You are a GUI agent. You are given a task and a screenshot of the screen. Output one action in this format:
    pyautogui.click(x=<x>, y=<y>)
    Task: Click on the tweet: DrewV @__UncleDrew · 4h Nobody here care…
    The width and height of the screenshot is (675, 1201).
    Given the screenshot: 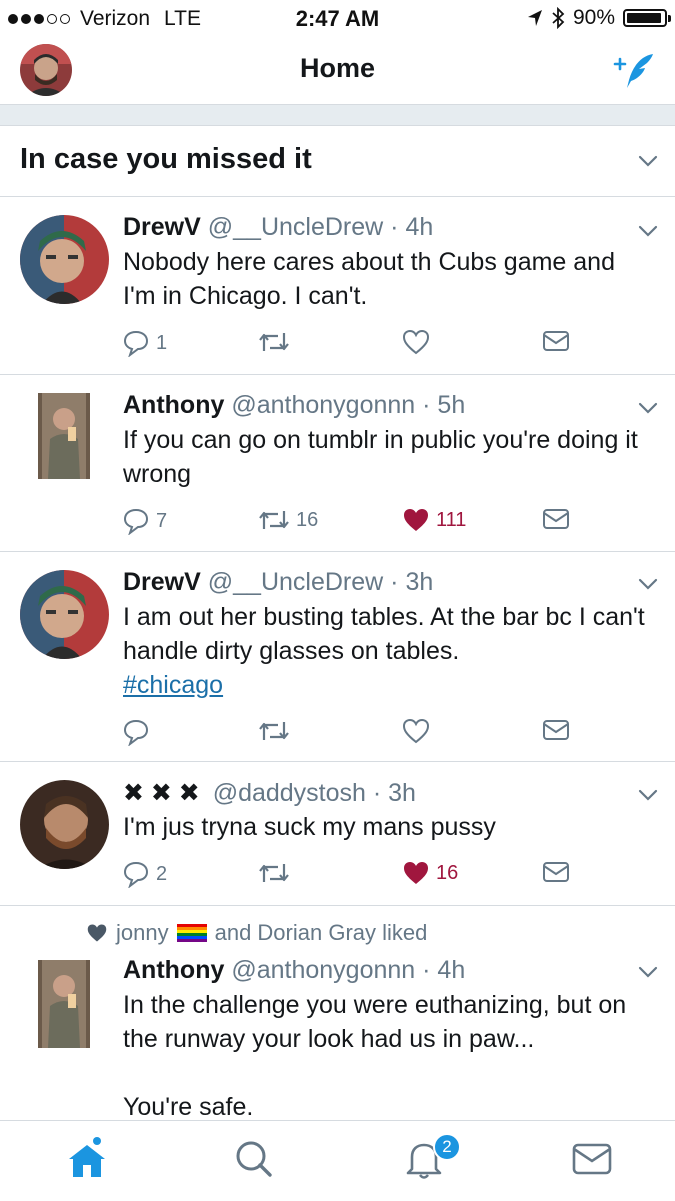 What is the action you would take?
    pyautogui.click(x=337, y=286)
    